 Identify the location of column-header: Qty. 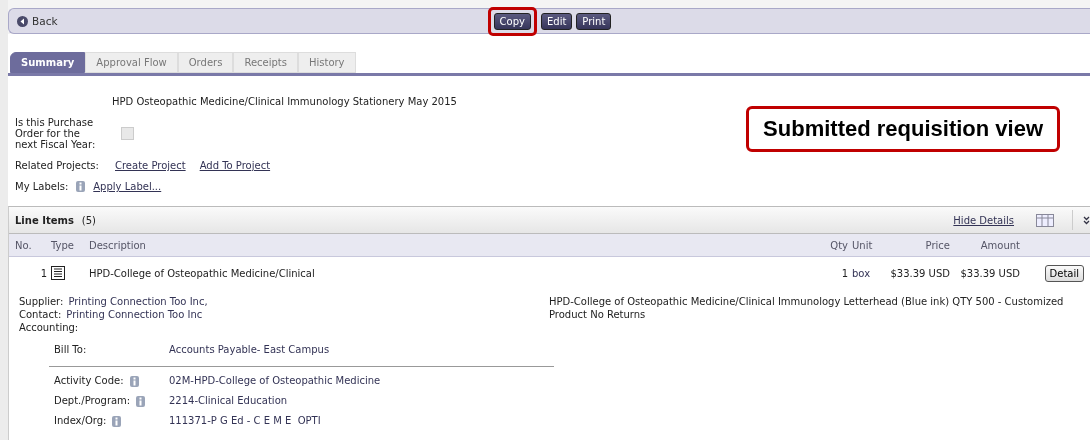
(838, 245).